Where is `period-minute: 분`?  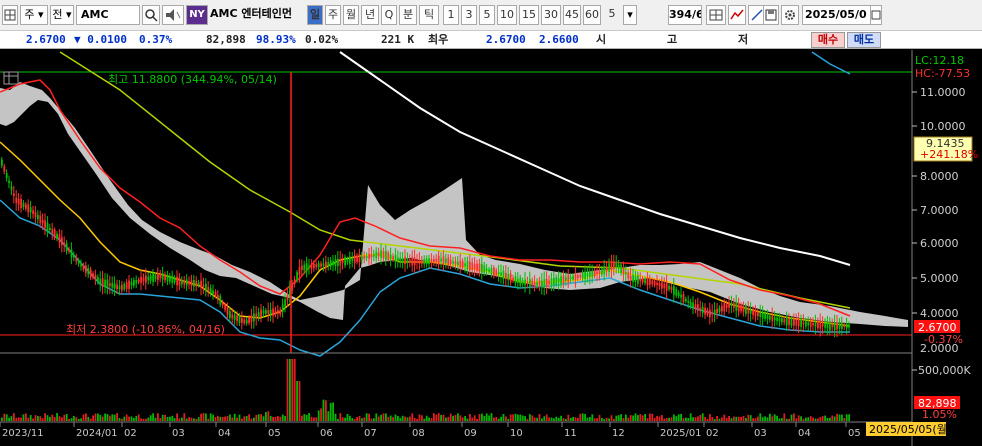 period-minute: 분 is located at coordinates (408, 15).